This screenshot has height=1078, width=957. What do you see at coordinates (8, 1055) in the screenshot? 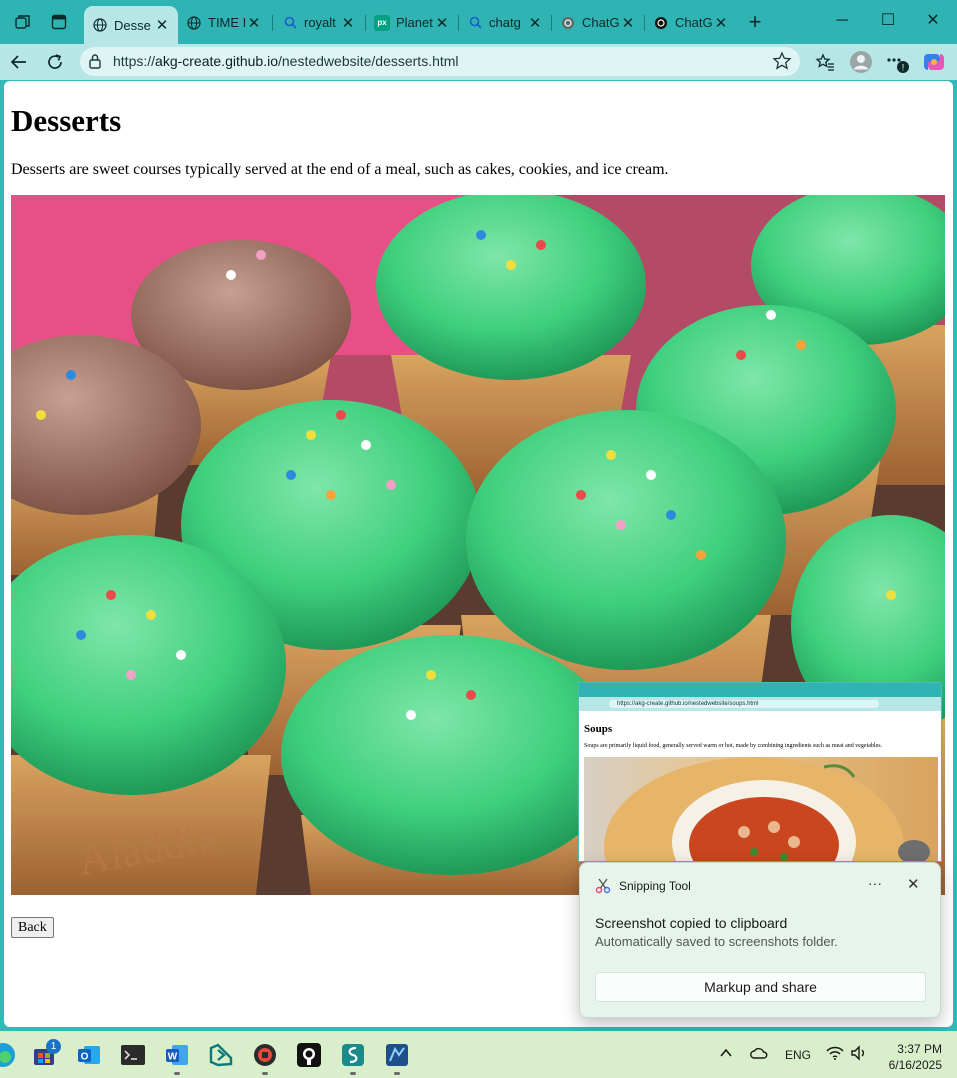
I see `edge-browser-icon` at bounding box center [8, 1055].